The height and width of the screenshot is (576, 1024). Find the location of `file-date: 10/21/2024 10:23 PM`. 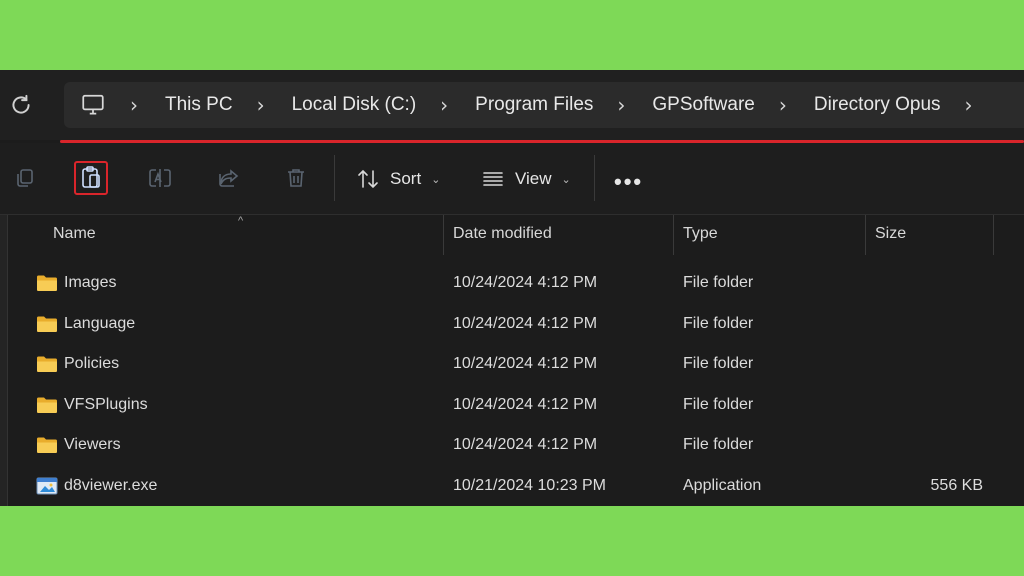

file-date: 10/21/2024 10:23 PM is located at coordinates (530, 485).